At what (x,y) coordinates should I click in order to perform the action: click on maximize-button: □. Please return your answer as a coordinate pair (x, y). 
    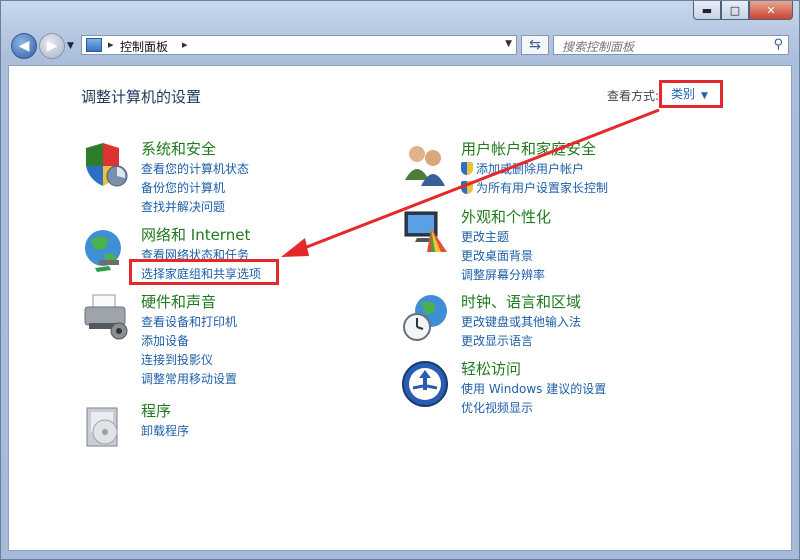
    Looking at the image, I should click on (735, 10).